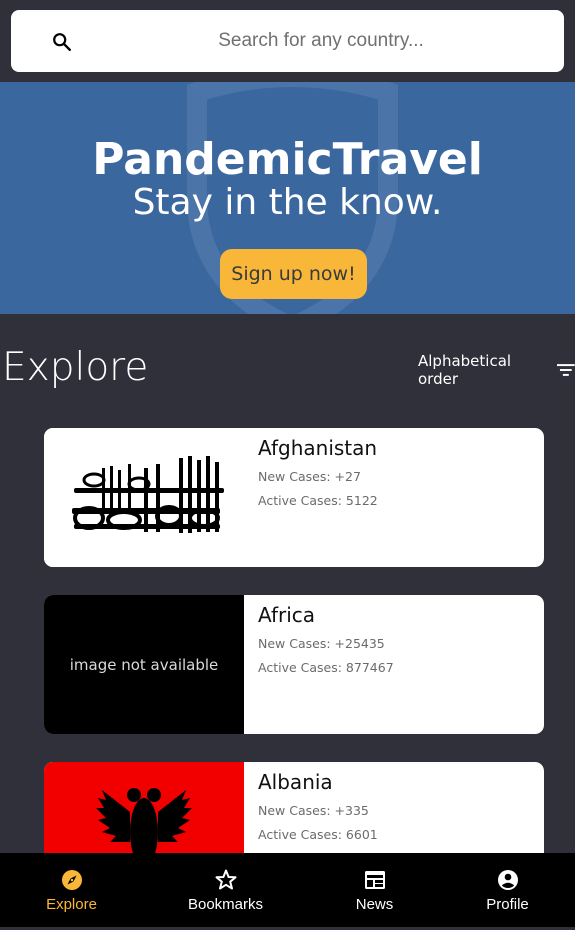 The width and height of the screenshot is (575, 930). What do you see at coordinates (318, 500) in the screenshot?
I see `active-cases: Active Cases: 5122` at bounding box center [318, 500].